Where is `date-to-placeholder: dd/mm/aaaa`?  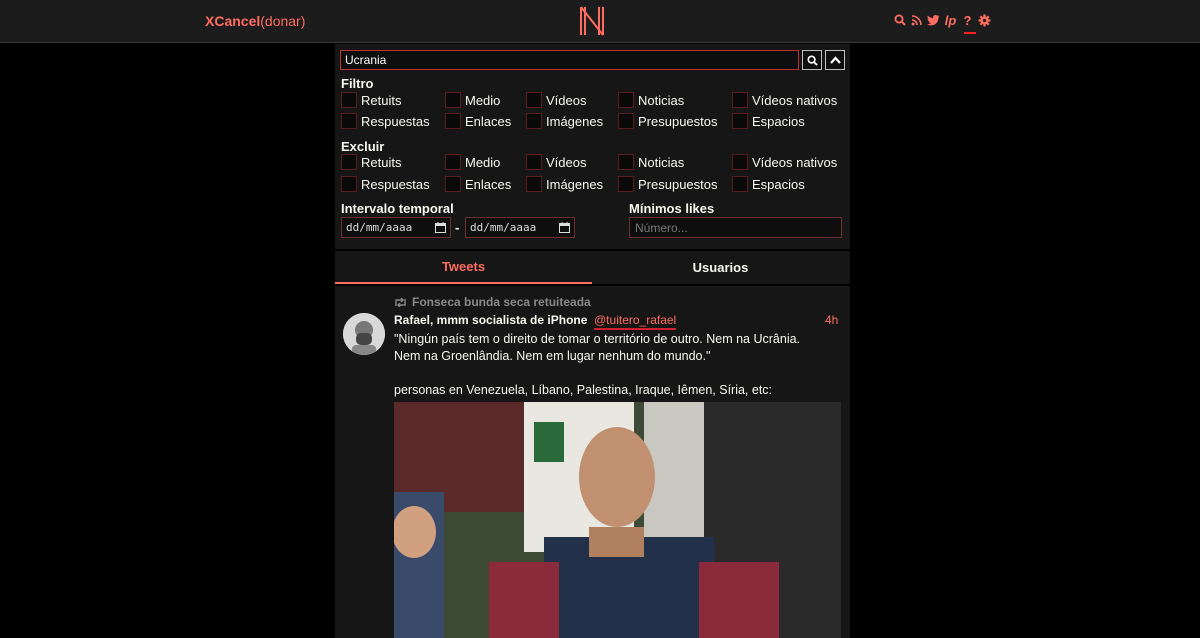 date-to-placeholder: dd/mm/aaaa is located at coordinates (503, 227).